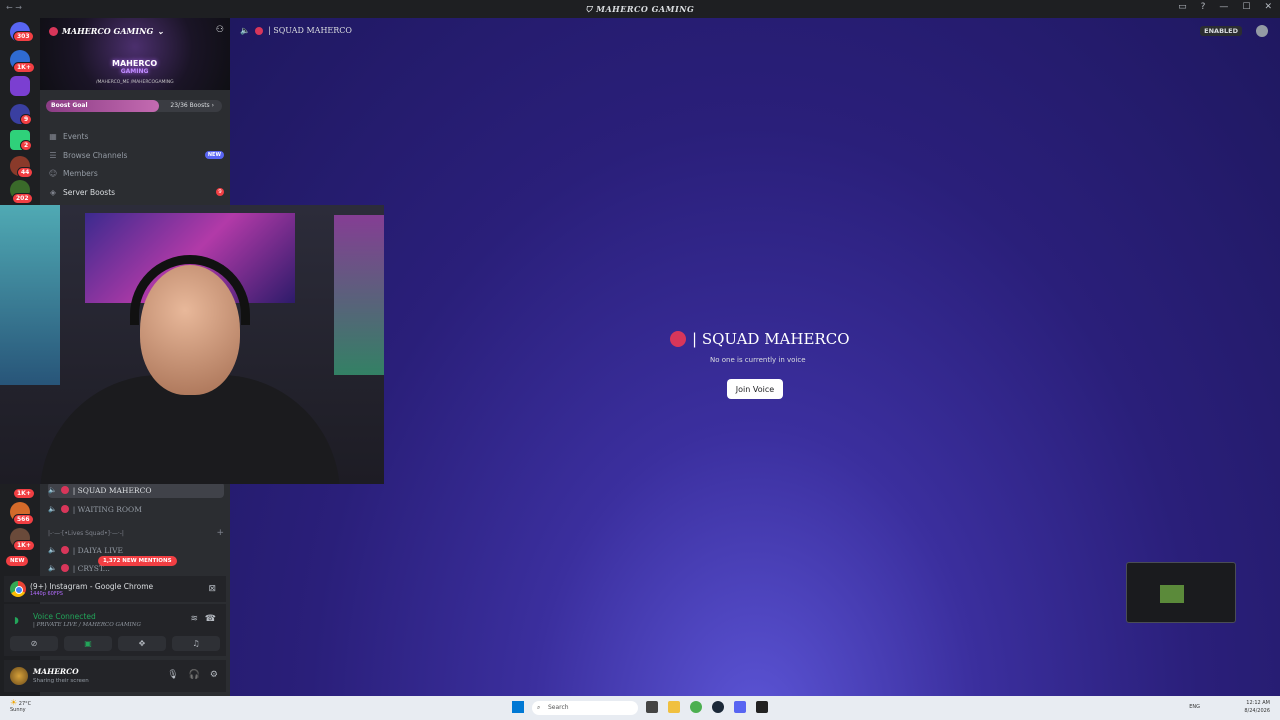 This screenshot has height=720, width=1280. Describe the element at coordinates (1203, 7) in the screenshot. I see `help-icon: ?` at that location.